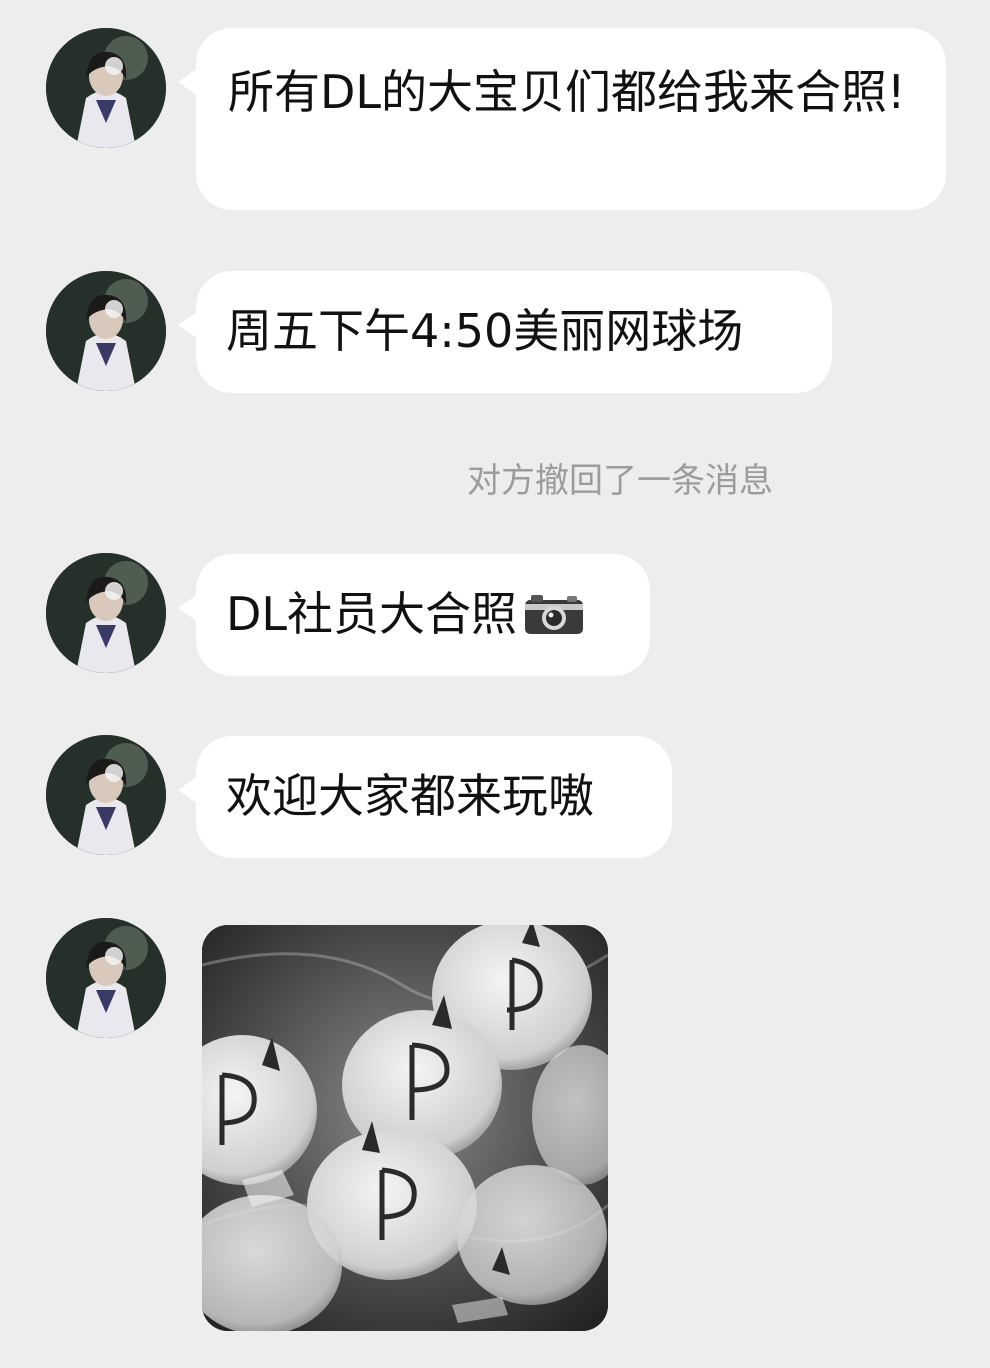 The width and height of the screenshot is (990, 1368). Describe the element at coordinates (485, 331) in the screenshot. I see `message-text: 周五下午4:50美丽网球场` at that location.